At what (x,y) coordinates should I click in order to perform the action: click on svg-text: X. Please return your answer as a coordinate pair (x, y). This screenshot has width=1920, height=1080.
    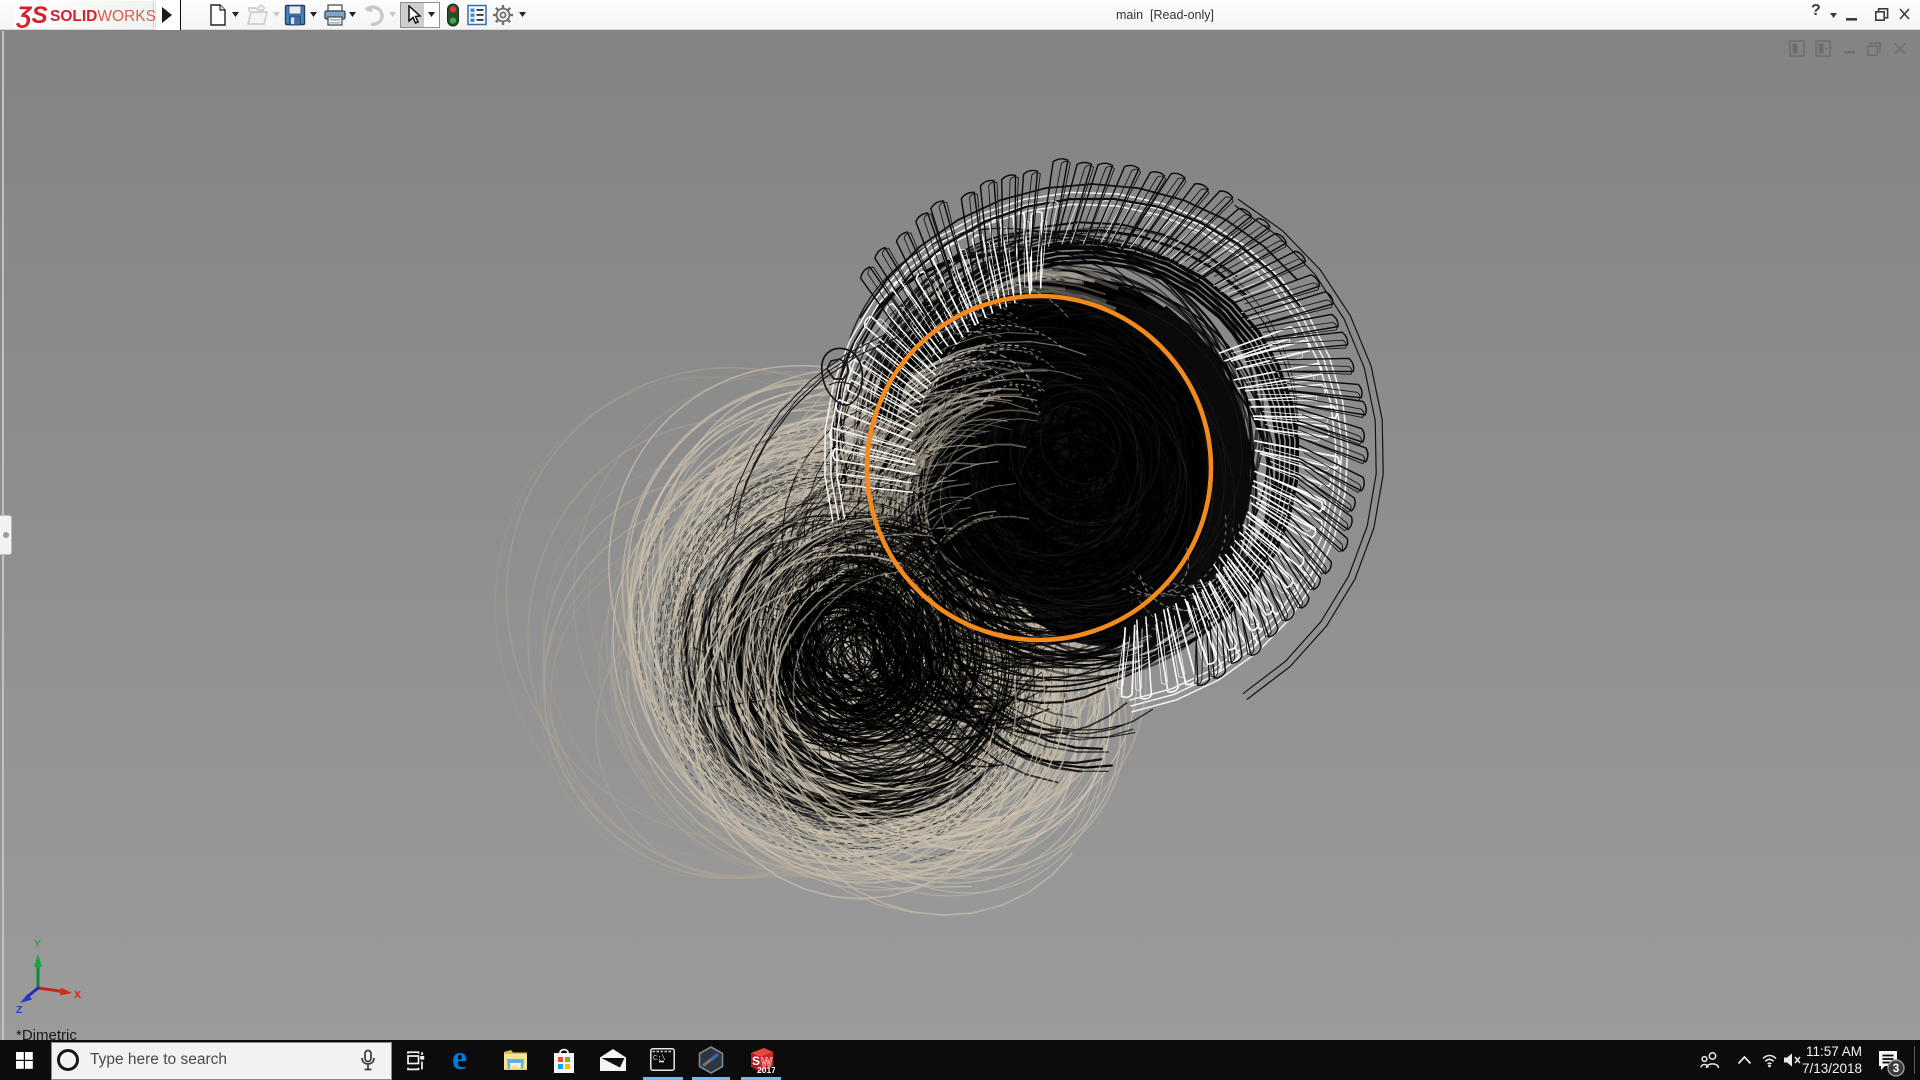
    Looking at the image, I should click on (77, 995).